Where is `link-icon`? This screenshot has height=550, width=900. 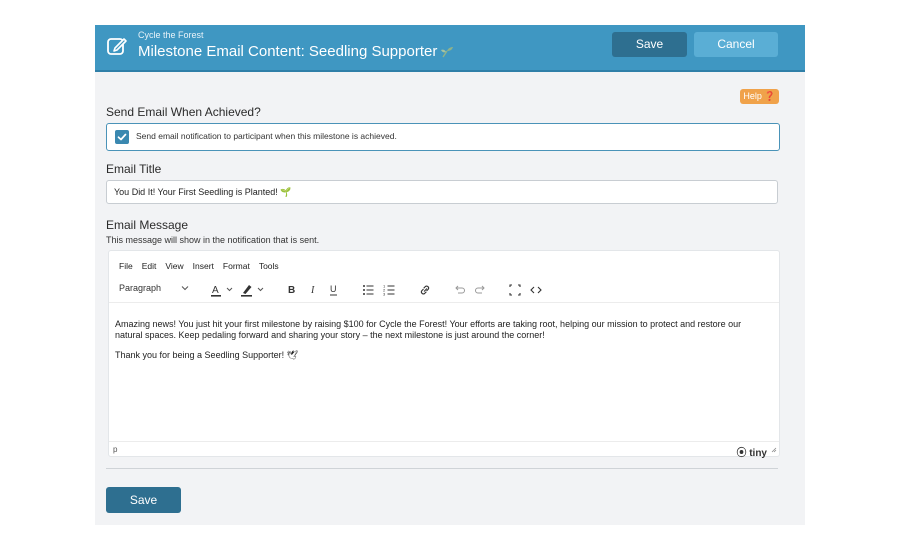 link-icon is located at coordinates (425, 290).